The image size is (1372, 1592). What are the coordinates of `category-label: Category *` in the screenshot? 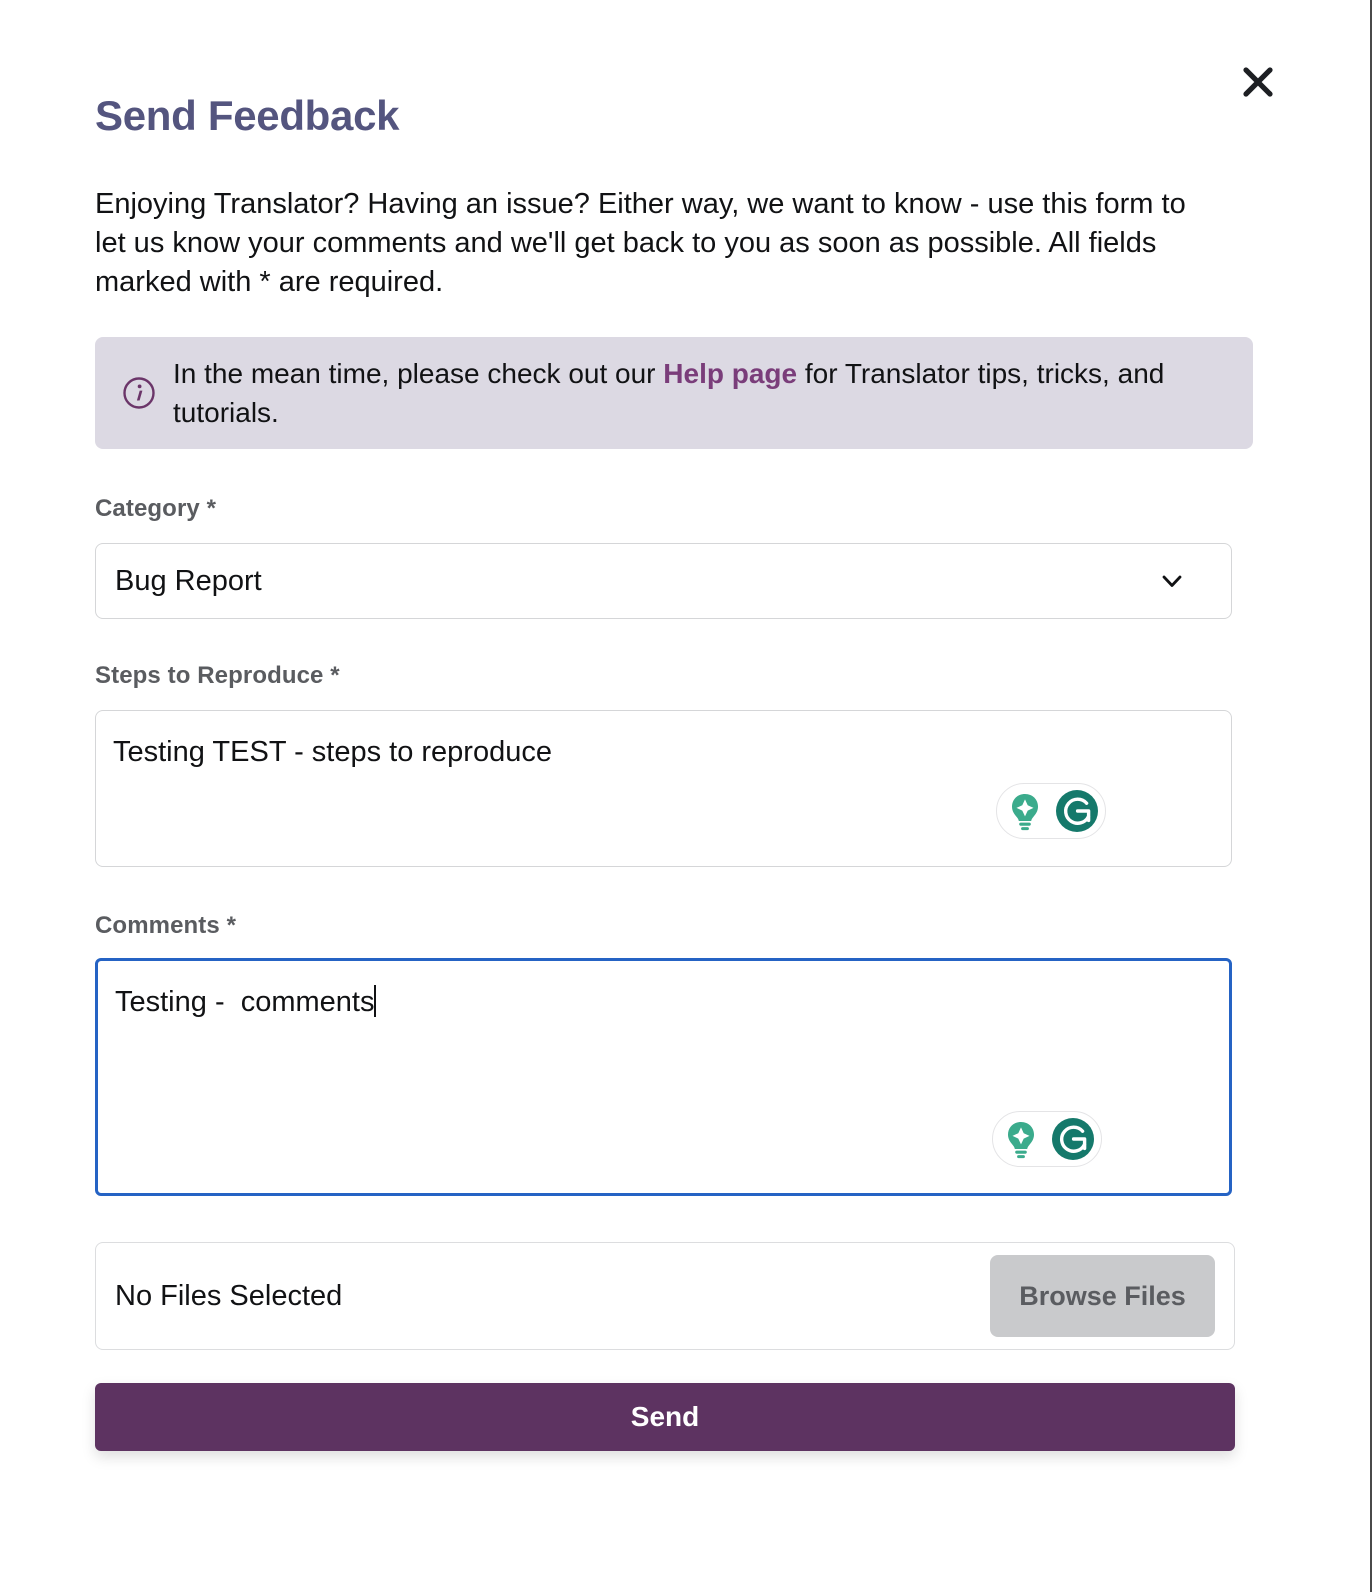 It's located at (156, 508).